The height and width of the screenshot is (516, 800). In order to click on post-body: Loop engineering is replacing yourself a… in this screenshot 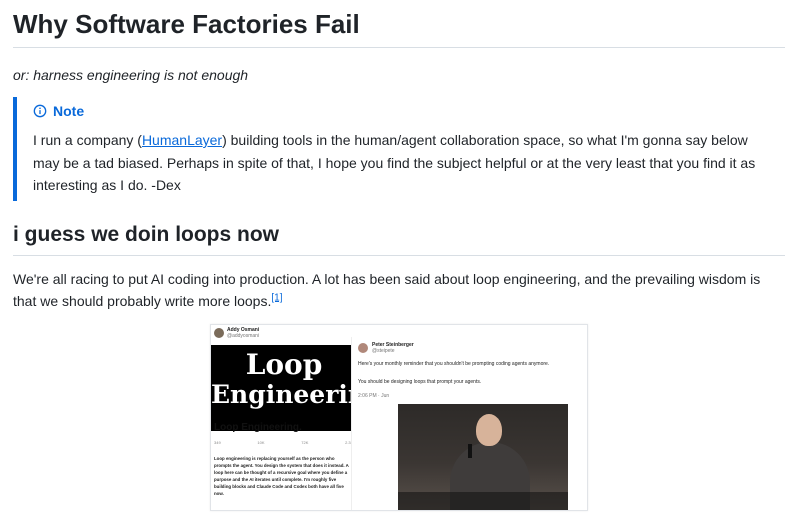, I will do `click(281, 476)`.